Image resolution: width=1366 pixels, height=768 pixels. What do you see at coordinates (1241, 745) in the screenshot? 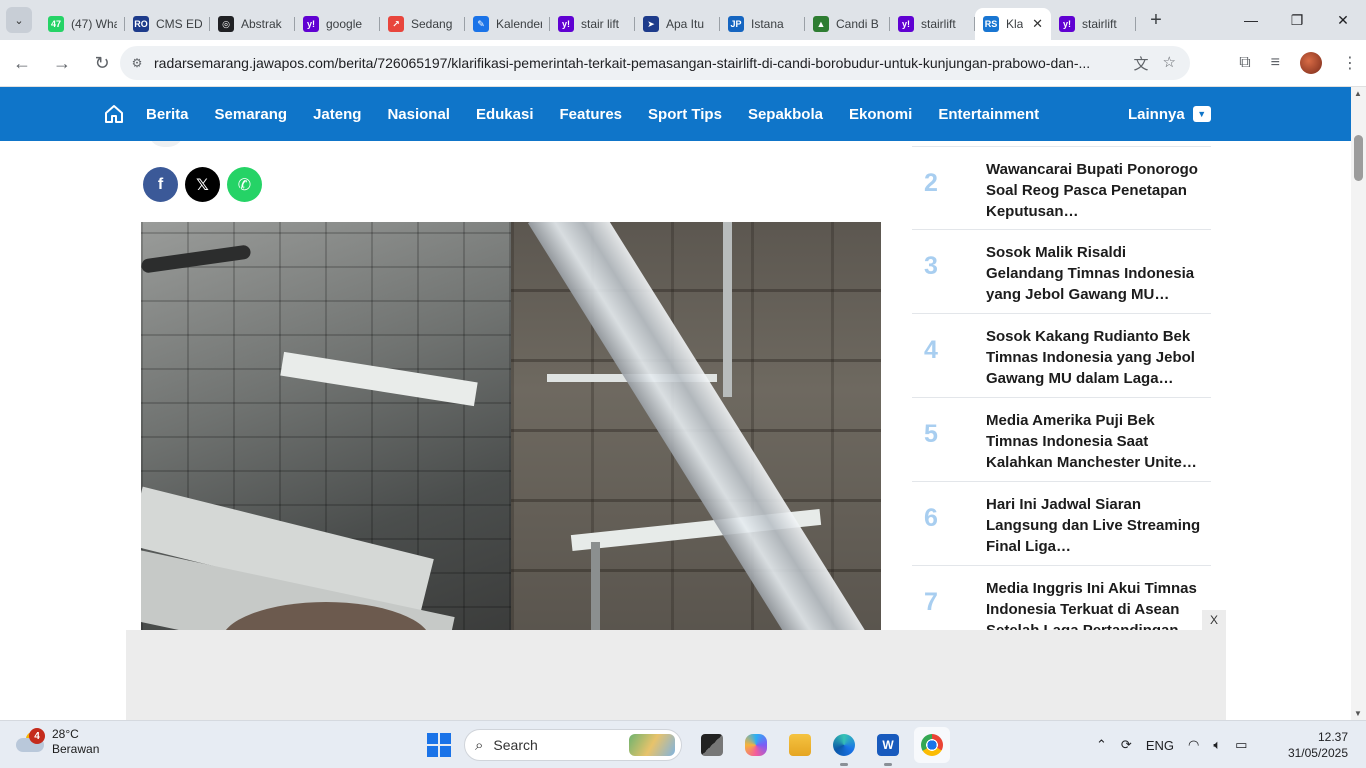
I see `battery-icon: ▭` at bounding box center [1241, 745].